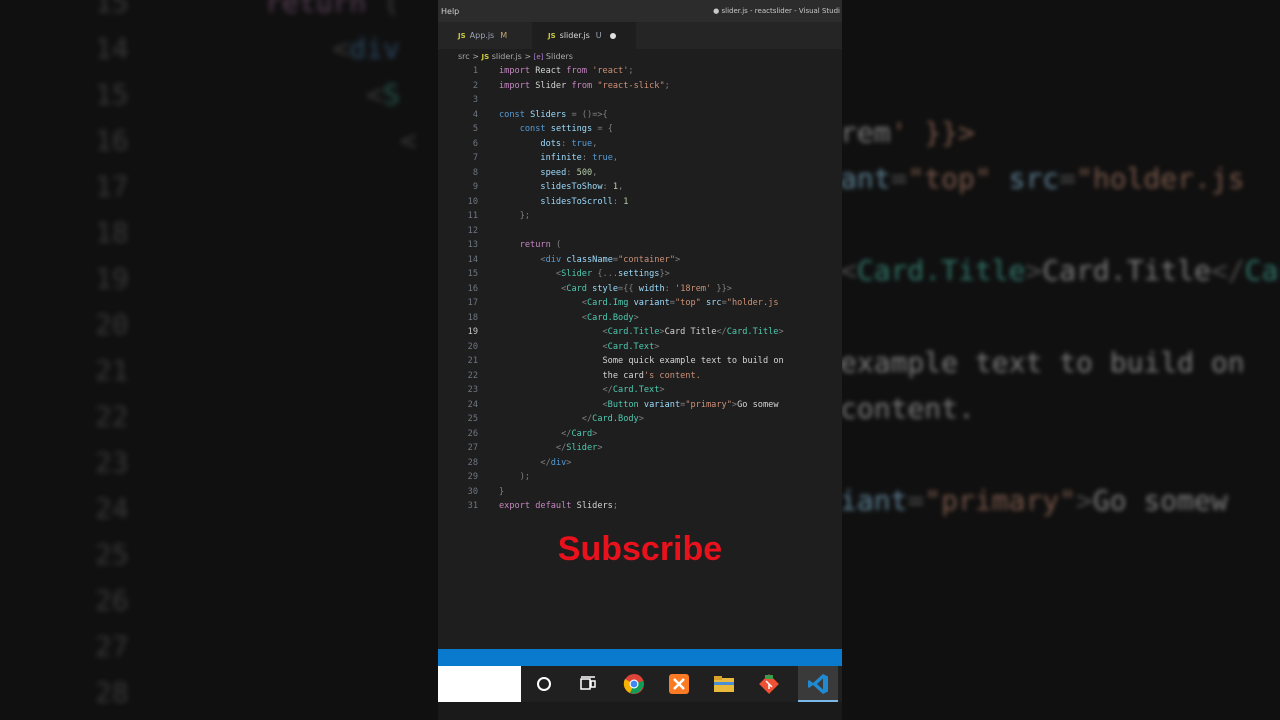 Image resolution: width=1280 pixels, height=720 pixels. I want to click on code-text: </Slider>, so click(551, 448).